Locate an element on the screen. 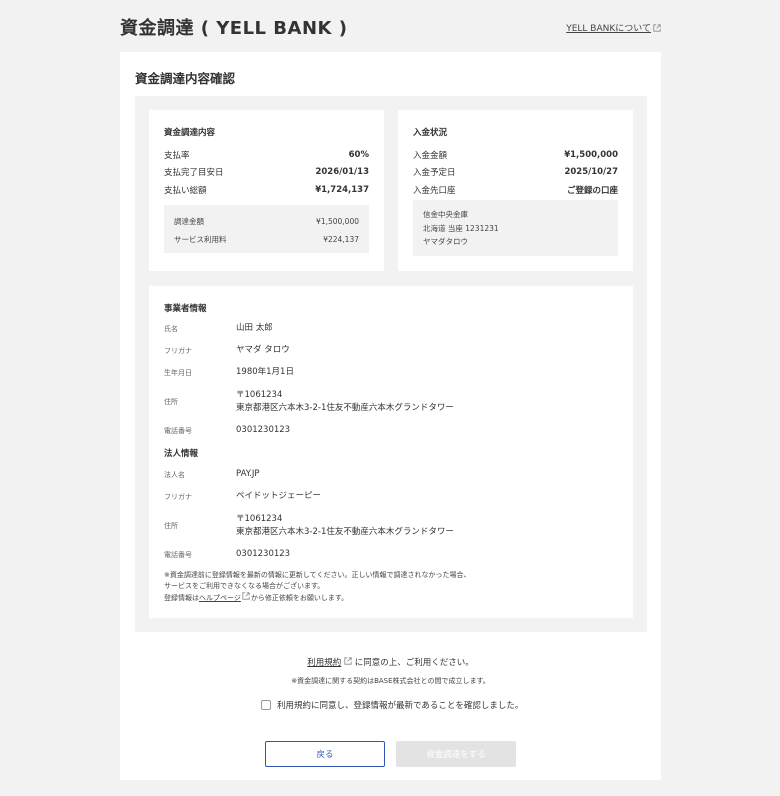  deposit-row: 入金先口座 ご登録の口座 is located at coordinates (515, 190).